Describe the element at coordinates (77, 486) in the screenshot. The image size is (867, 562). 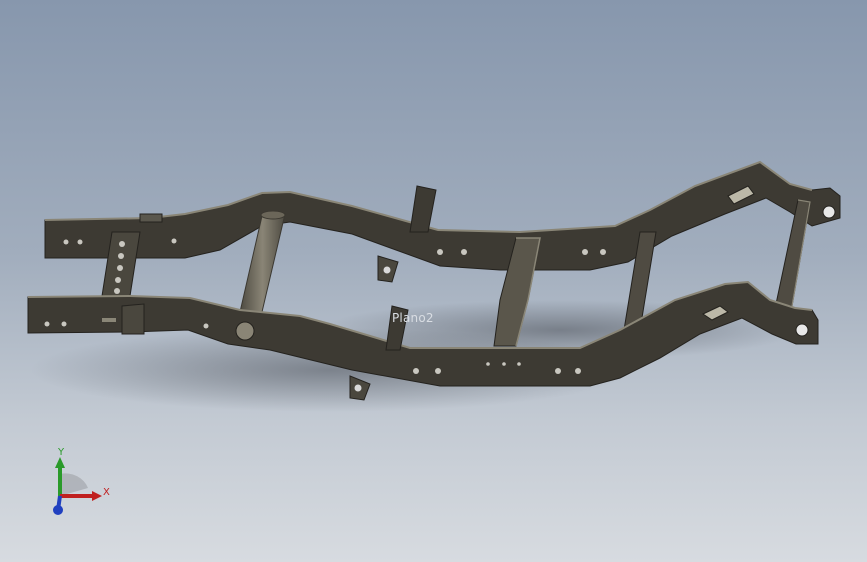
I see `triad-icon` at that location.